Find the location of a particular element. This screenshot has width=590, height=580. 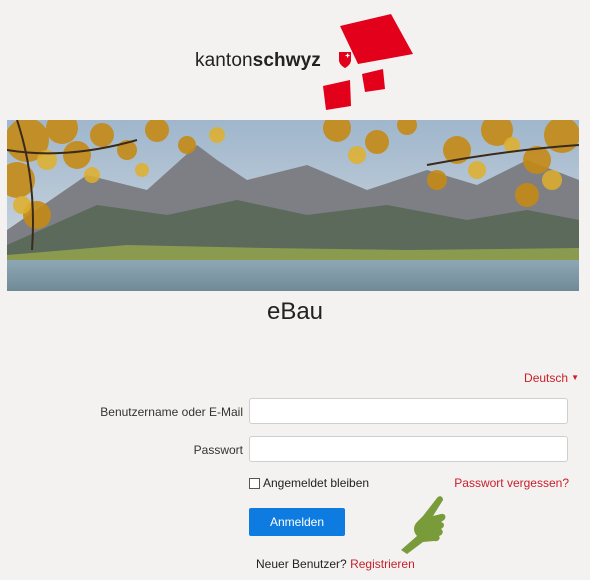

username-input is located at coordinates (408, 411).